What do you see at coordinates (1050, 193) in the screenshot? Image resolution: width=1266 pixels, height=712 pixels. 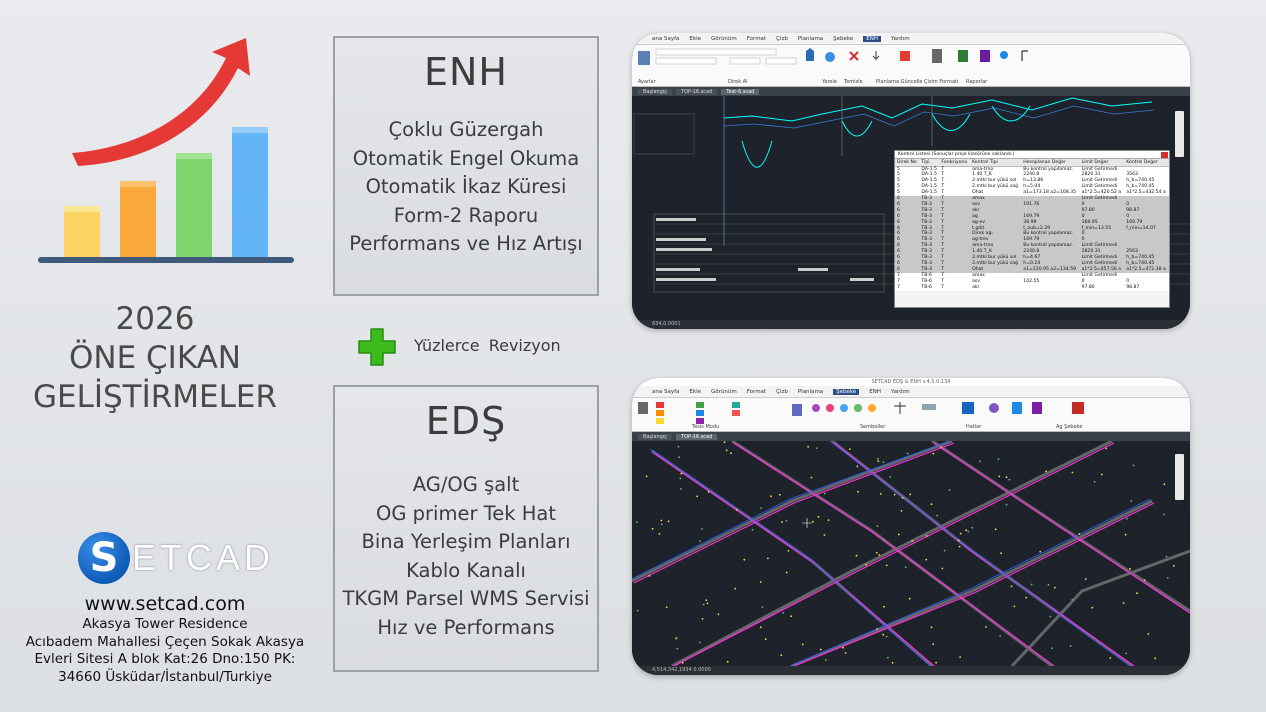 I see `table-cell: a1=173.18 a2=108.35` at bounding box center [1050, 193].